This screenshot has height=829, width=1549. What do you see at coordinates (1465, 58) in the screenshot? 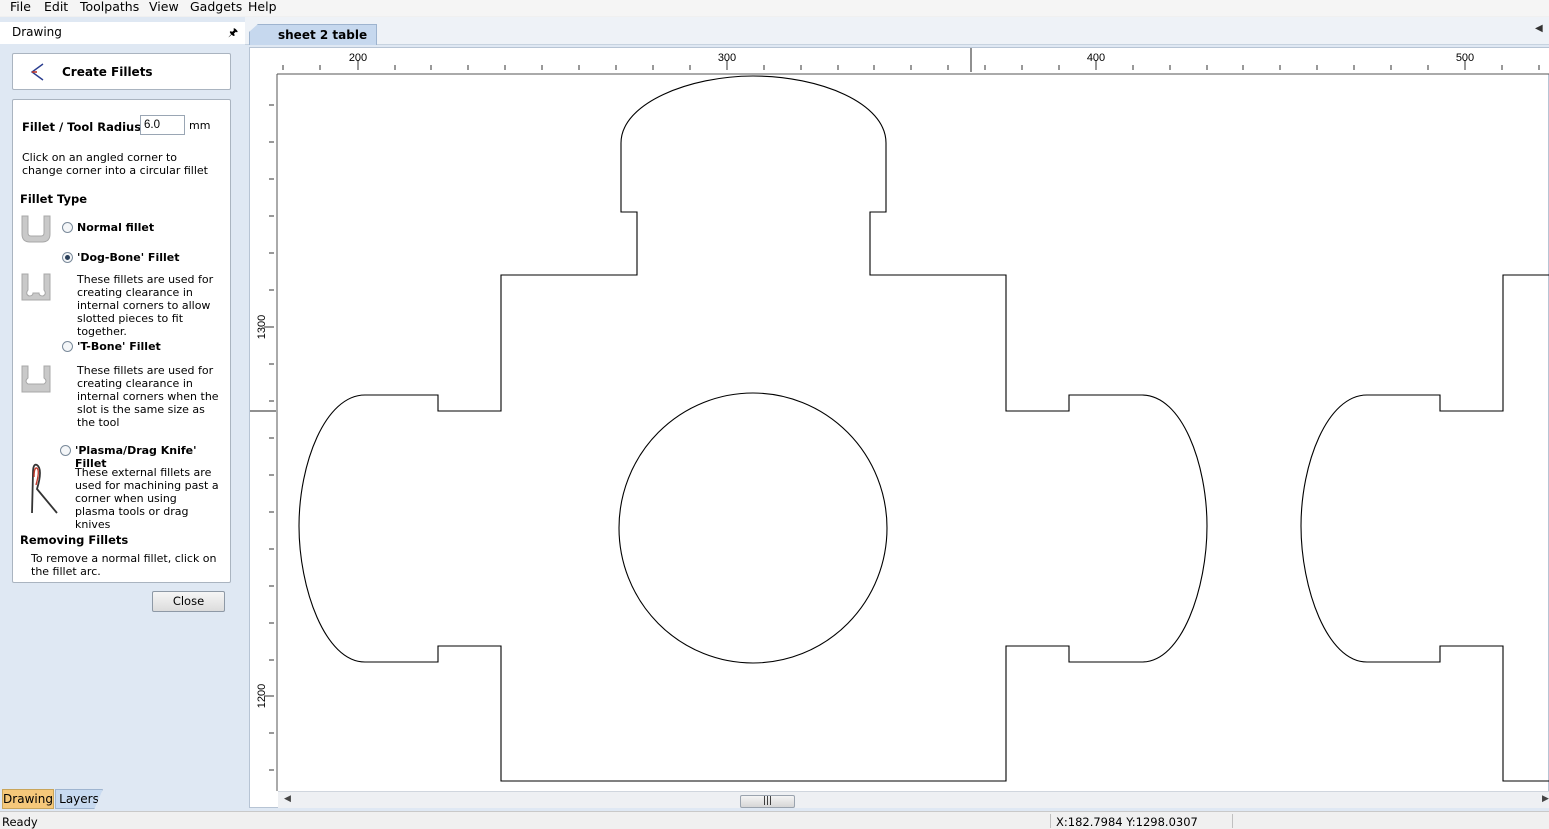
I see `ruler-x-label: 500` at bounding box center [1465, 58].